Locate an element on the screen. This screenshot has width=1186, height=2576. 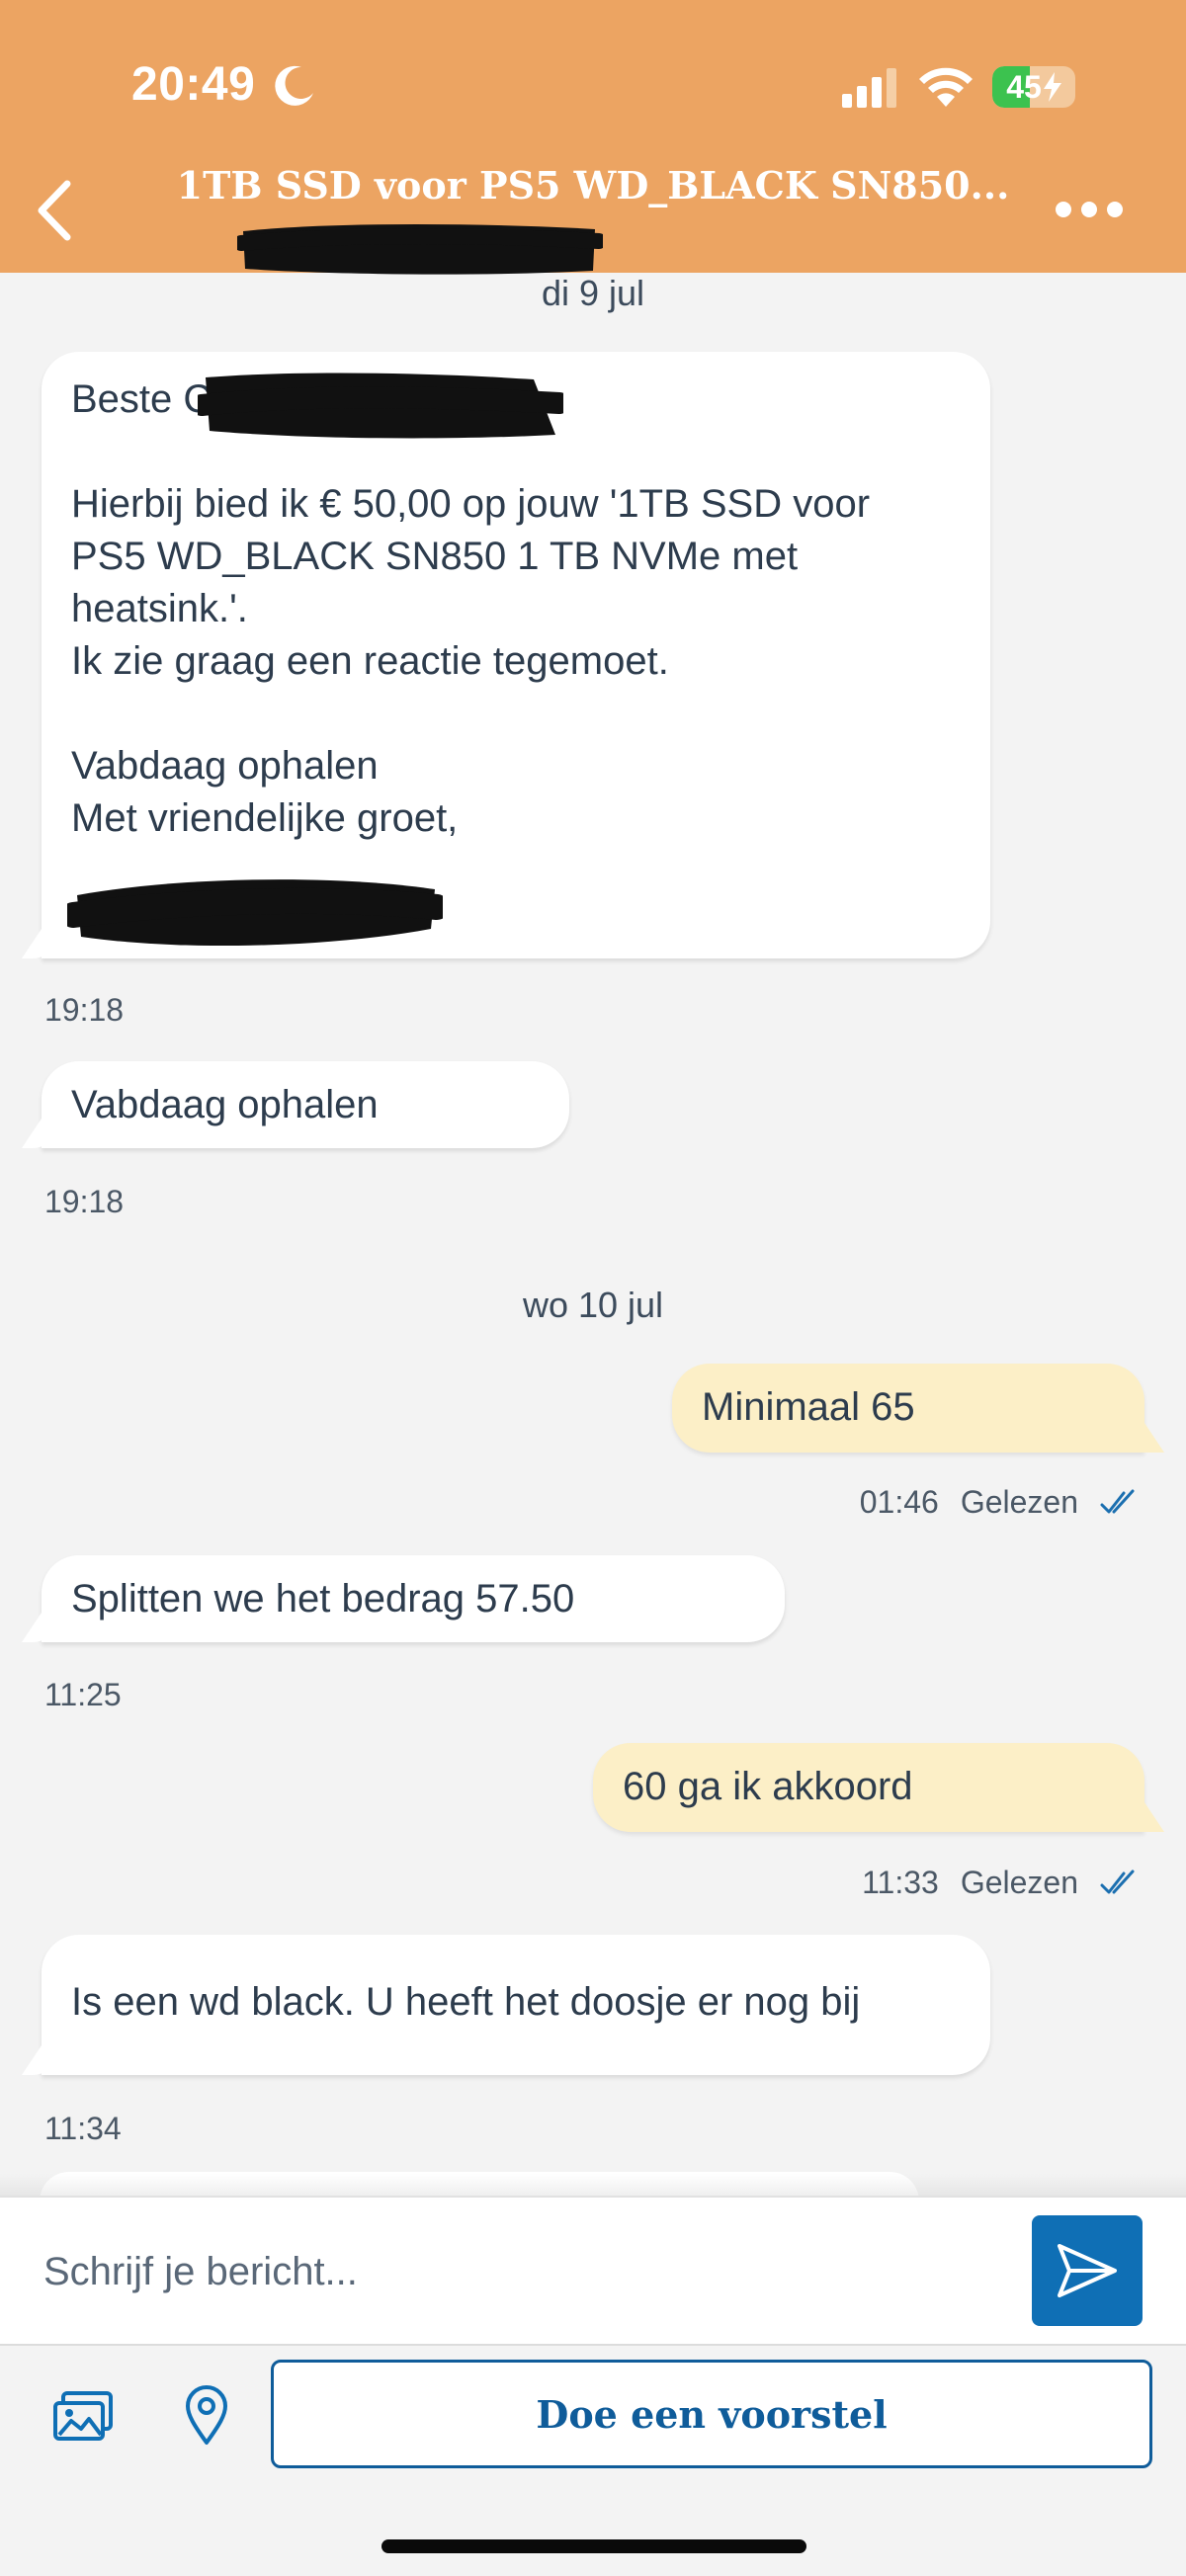
message-text-line: 60 ga ik akkoord is located at coordinates (768, 1786).